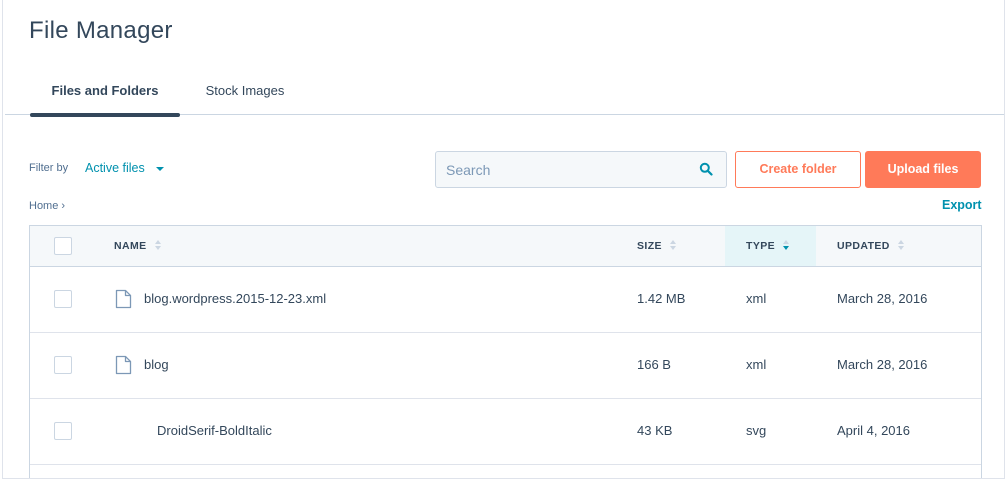 This screenshot has width=1007, height=481. Describe the element at coordinates (505, 366) in the screenshot. I see `table-row: blog 166 B xml March 28, 2016` at that location.